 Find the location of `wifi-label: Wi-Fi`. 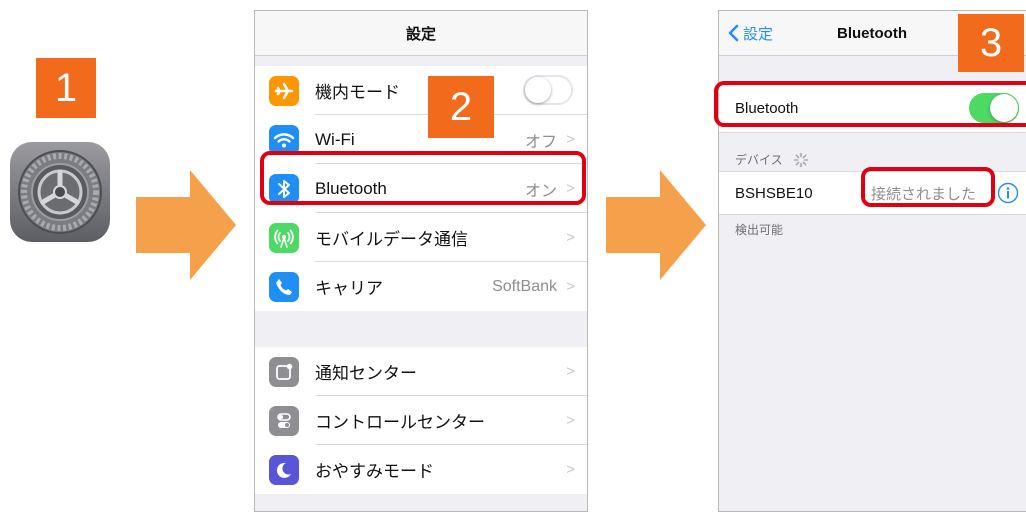

wifi-label: Wi-Fi is located at coordinates (335, 139).